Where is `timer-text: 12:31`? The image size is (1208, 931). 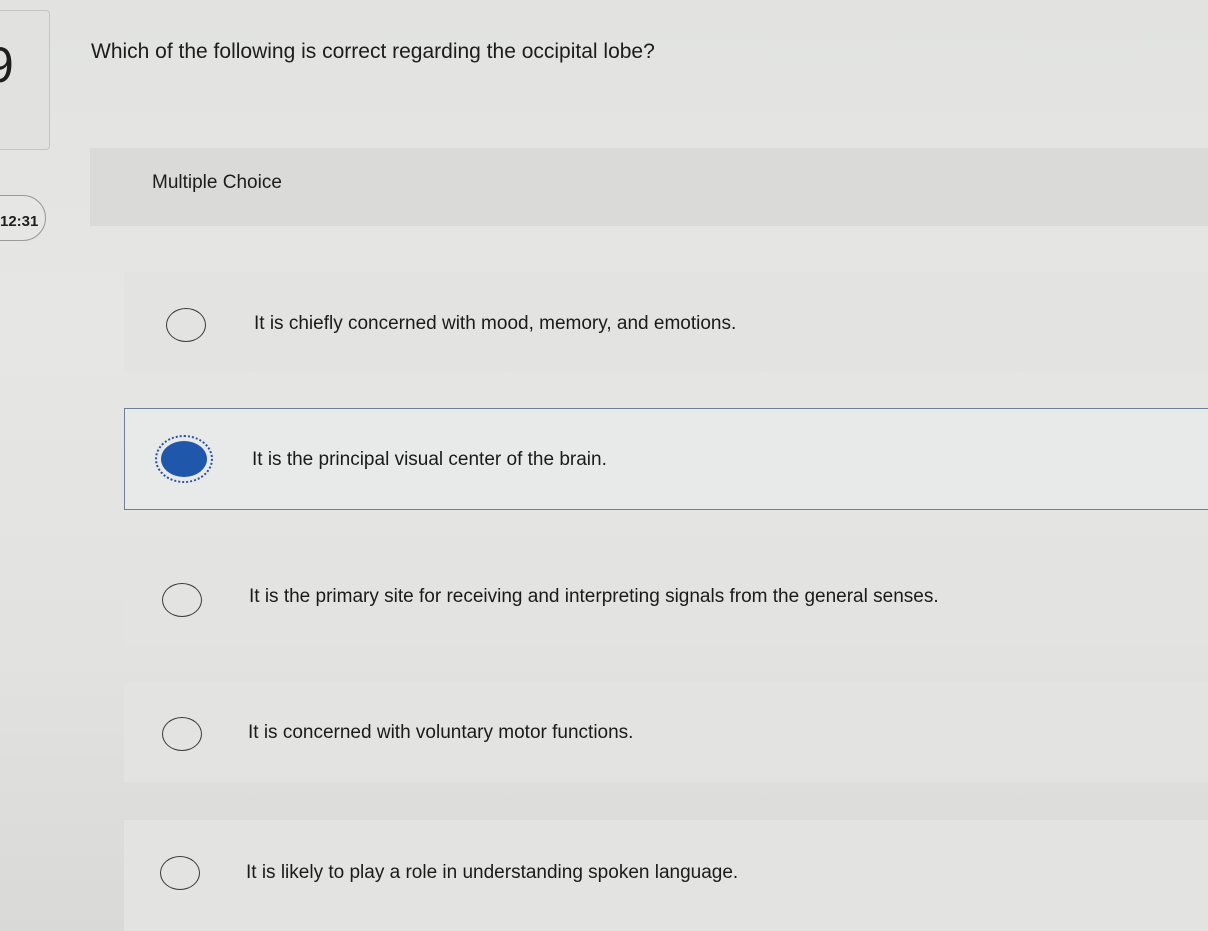 timer-text: 12:31 is located at coordinates (19, 221).